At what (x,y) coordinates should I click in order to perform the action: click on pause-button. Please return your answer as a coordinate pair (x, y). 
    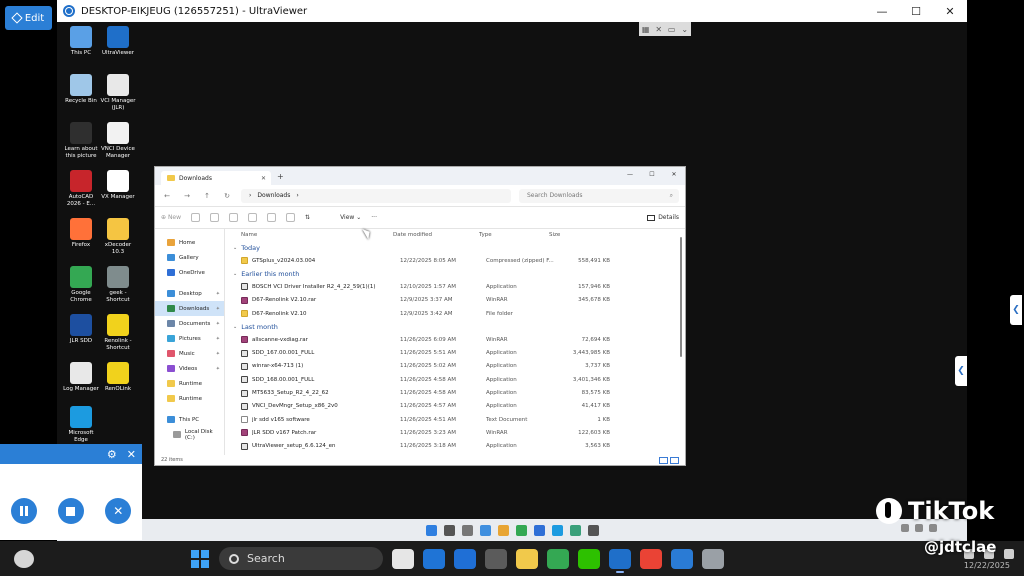
    Looking at the image, I should click on (23, 511).